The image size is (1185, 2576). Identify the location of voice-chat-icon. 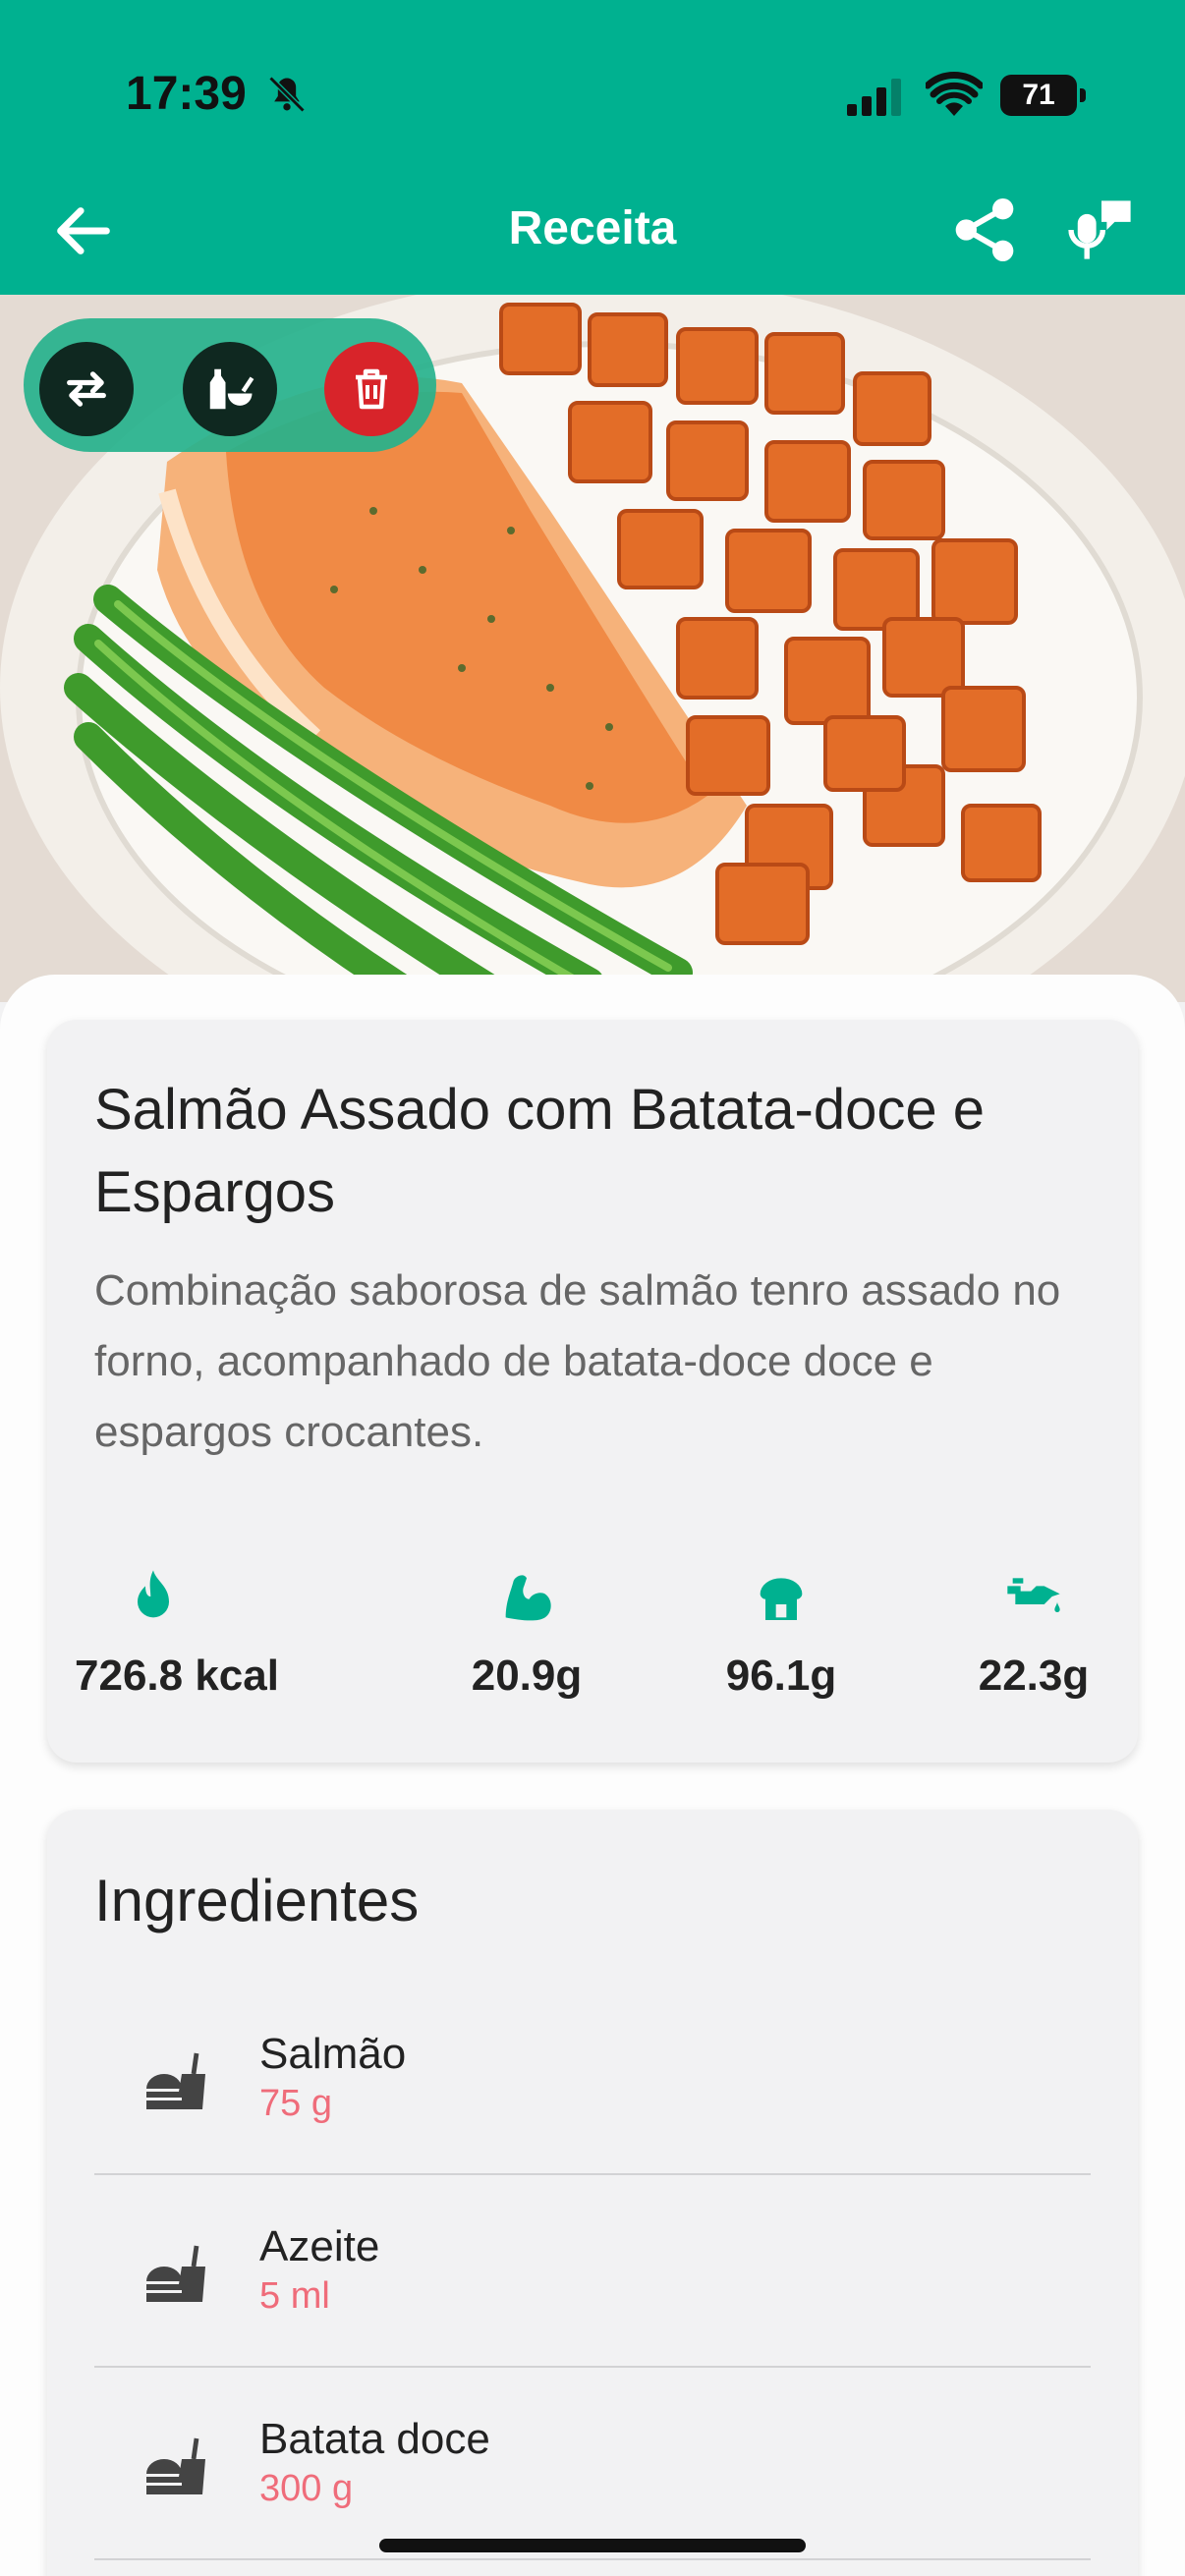
(1102, 230).